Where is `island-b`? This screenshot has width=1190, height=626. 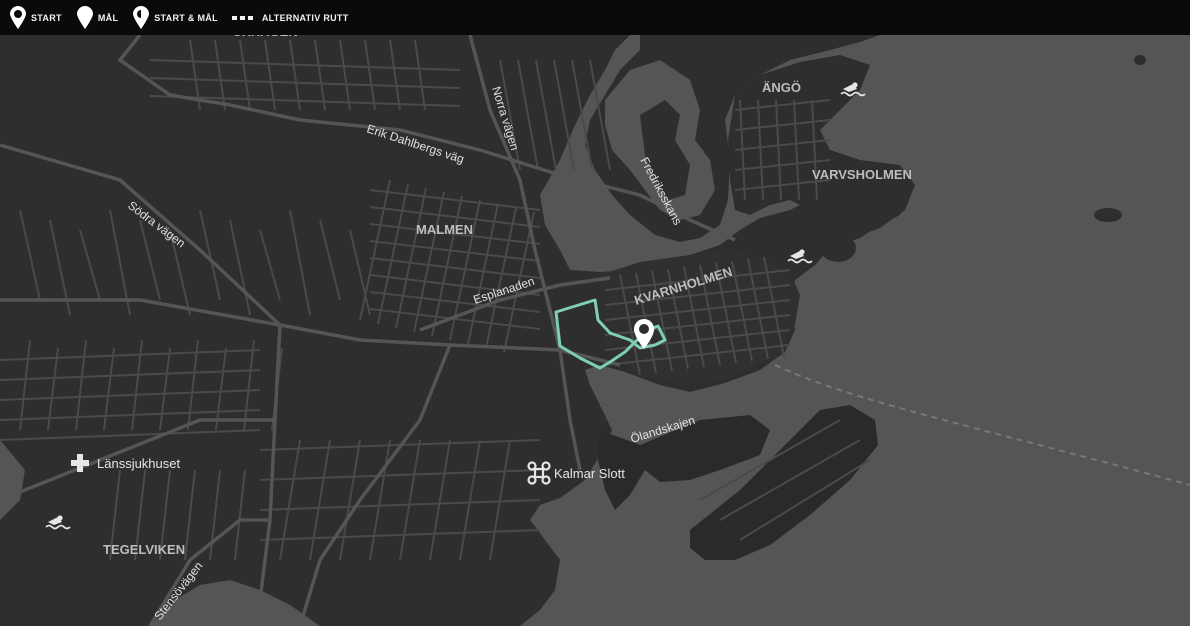
island-b is located at coordinates (1108, 215).